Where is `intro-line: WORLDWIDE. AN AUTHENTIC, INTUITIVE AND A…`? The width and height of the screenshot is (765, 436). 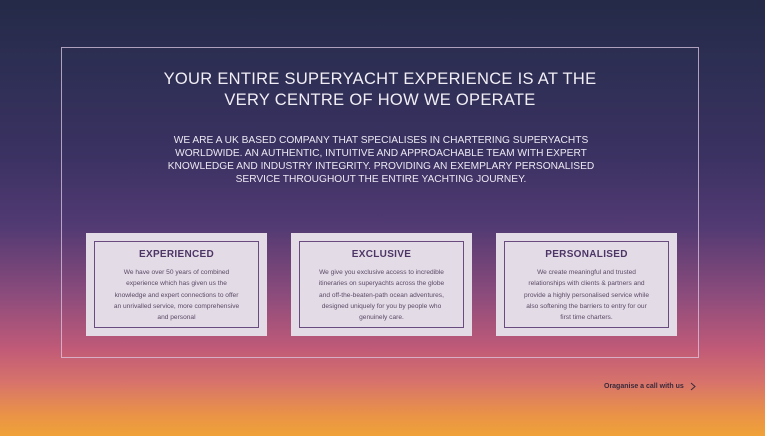
intro-line: WORLDWIDE. AN AUTHENTIC, INTUITIVE AND A… is located at coordinates (381, 153).